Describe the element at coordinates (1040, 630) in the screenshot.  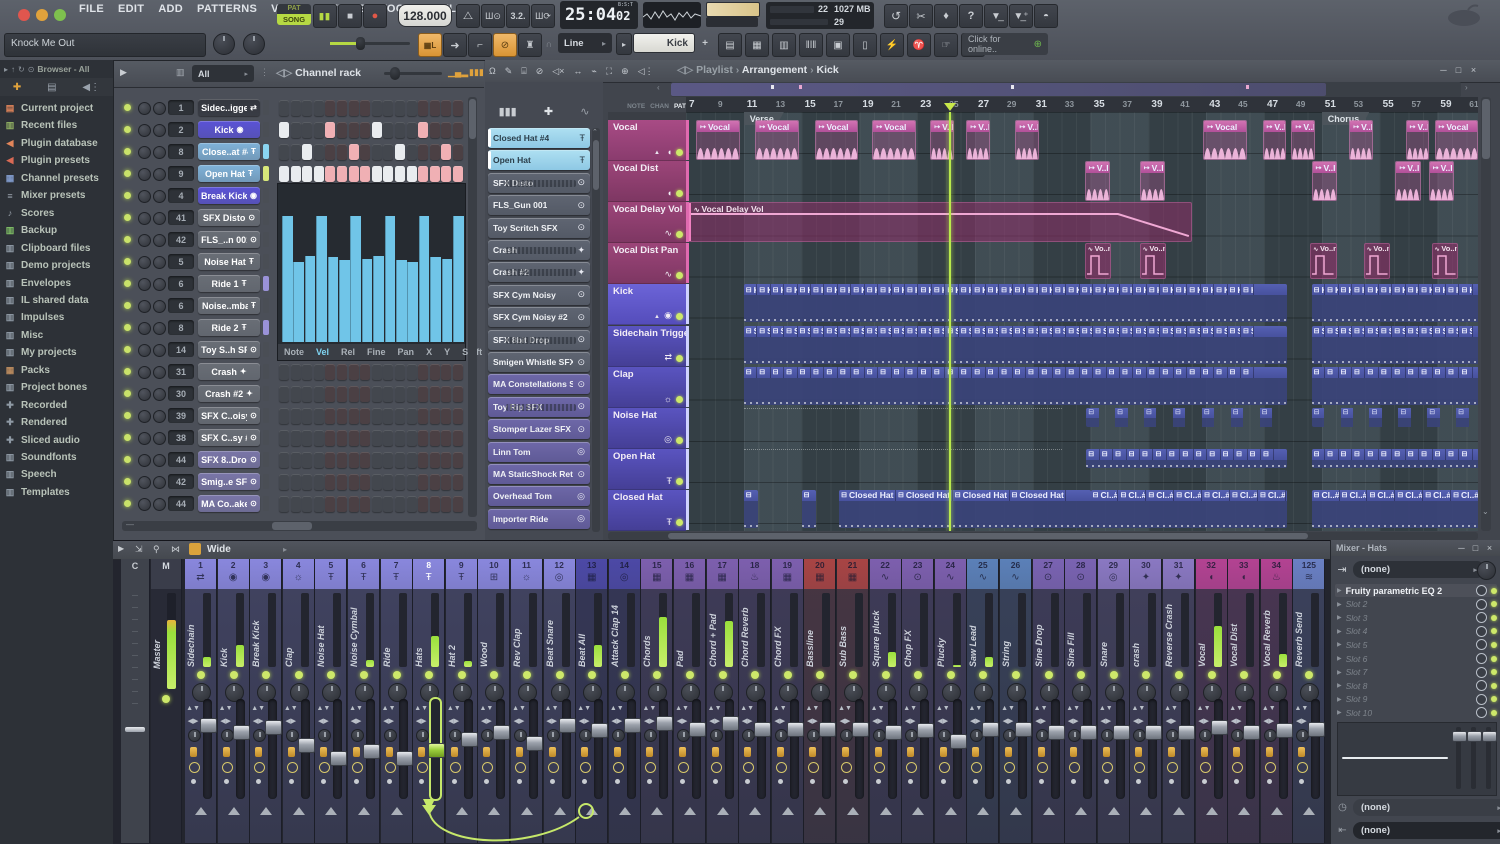
I see `strip-name: Sine Drop` at that location.